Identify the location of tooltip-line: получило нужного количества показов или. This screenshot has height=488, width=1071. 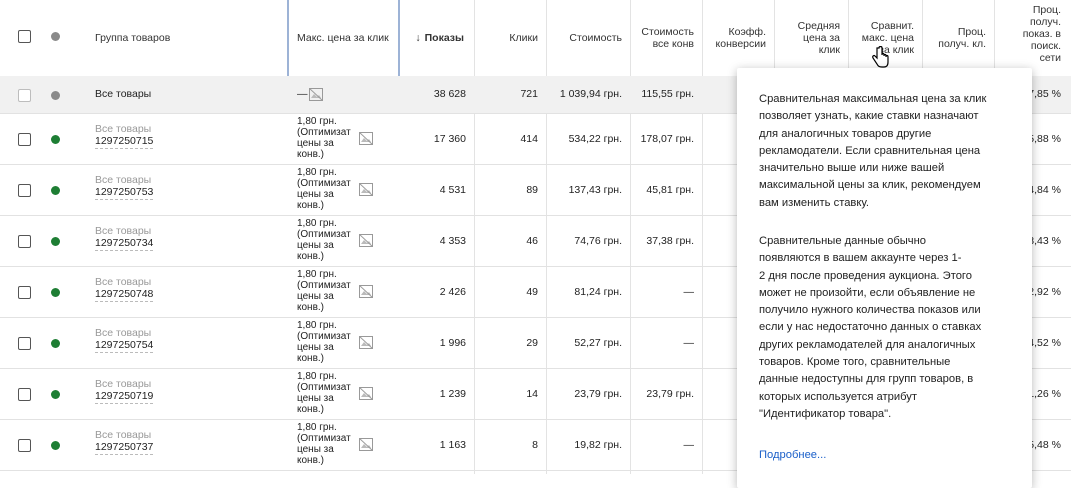
(870, 310).